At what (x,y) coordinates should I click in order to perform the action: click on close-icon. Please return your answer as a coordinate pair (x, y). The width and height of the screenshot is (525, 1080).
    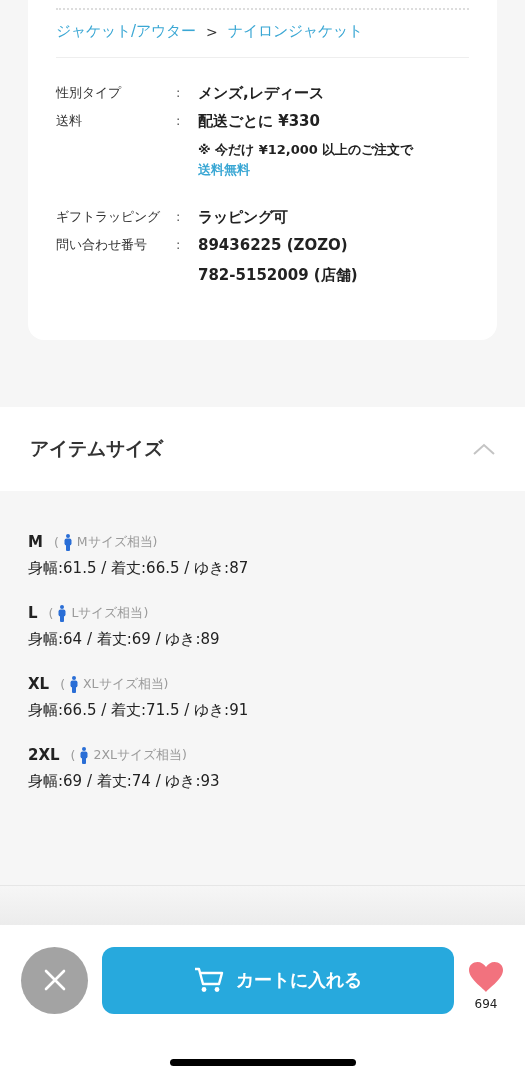
    Looking at the image, I should click on (54, 980).